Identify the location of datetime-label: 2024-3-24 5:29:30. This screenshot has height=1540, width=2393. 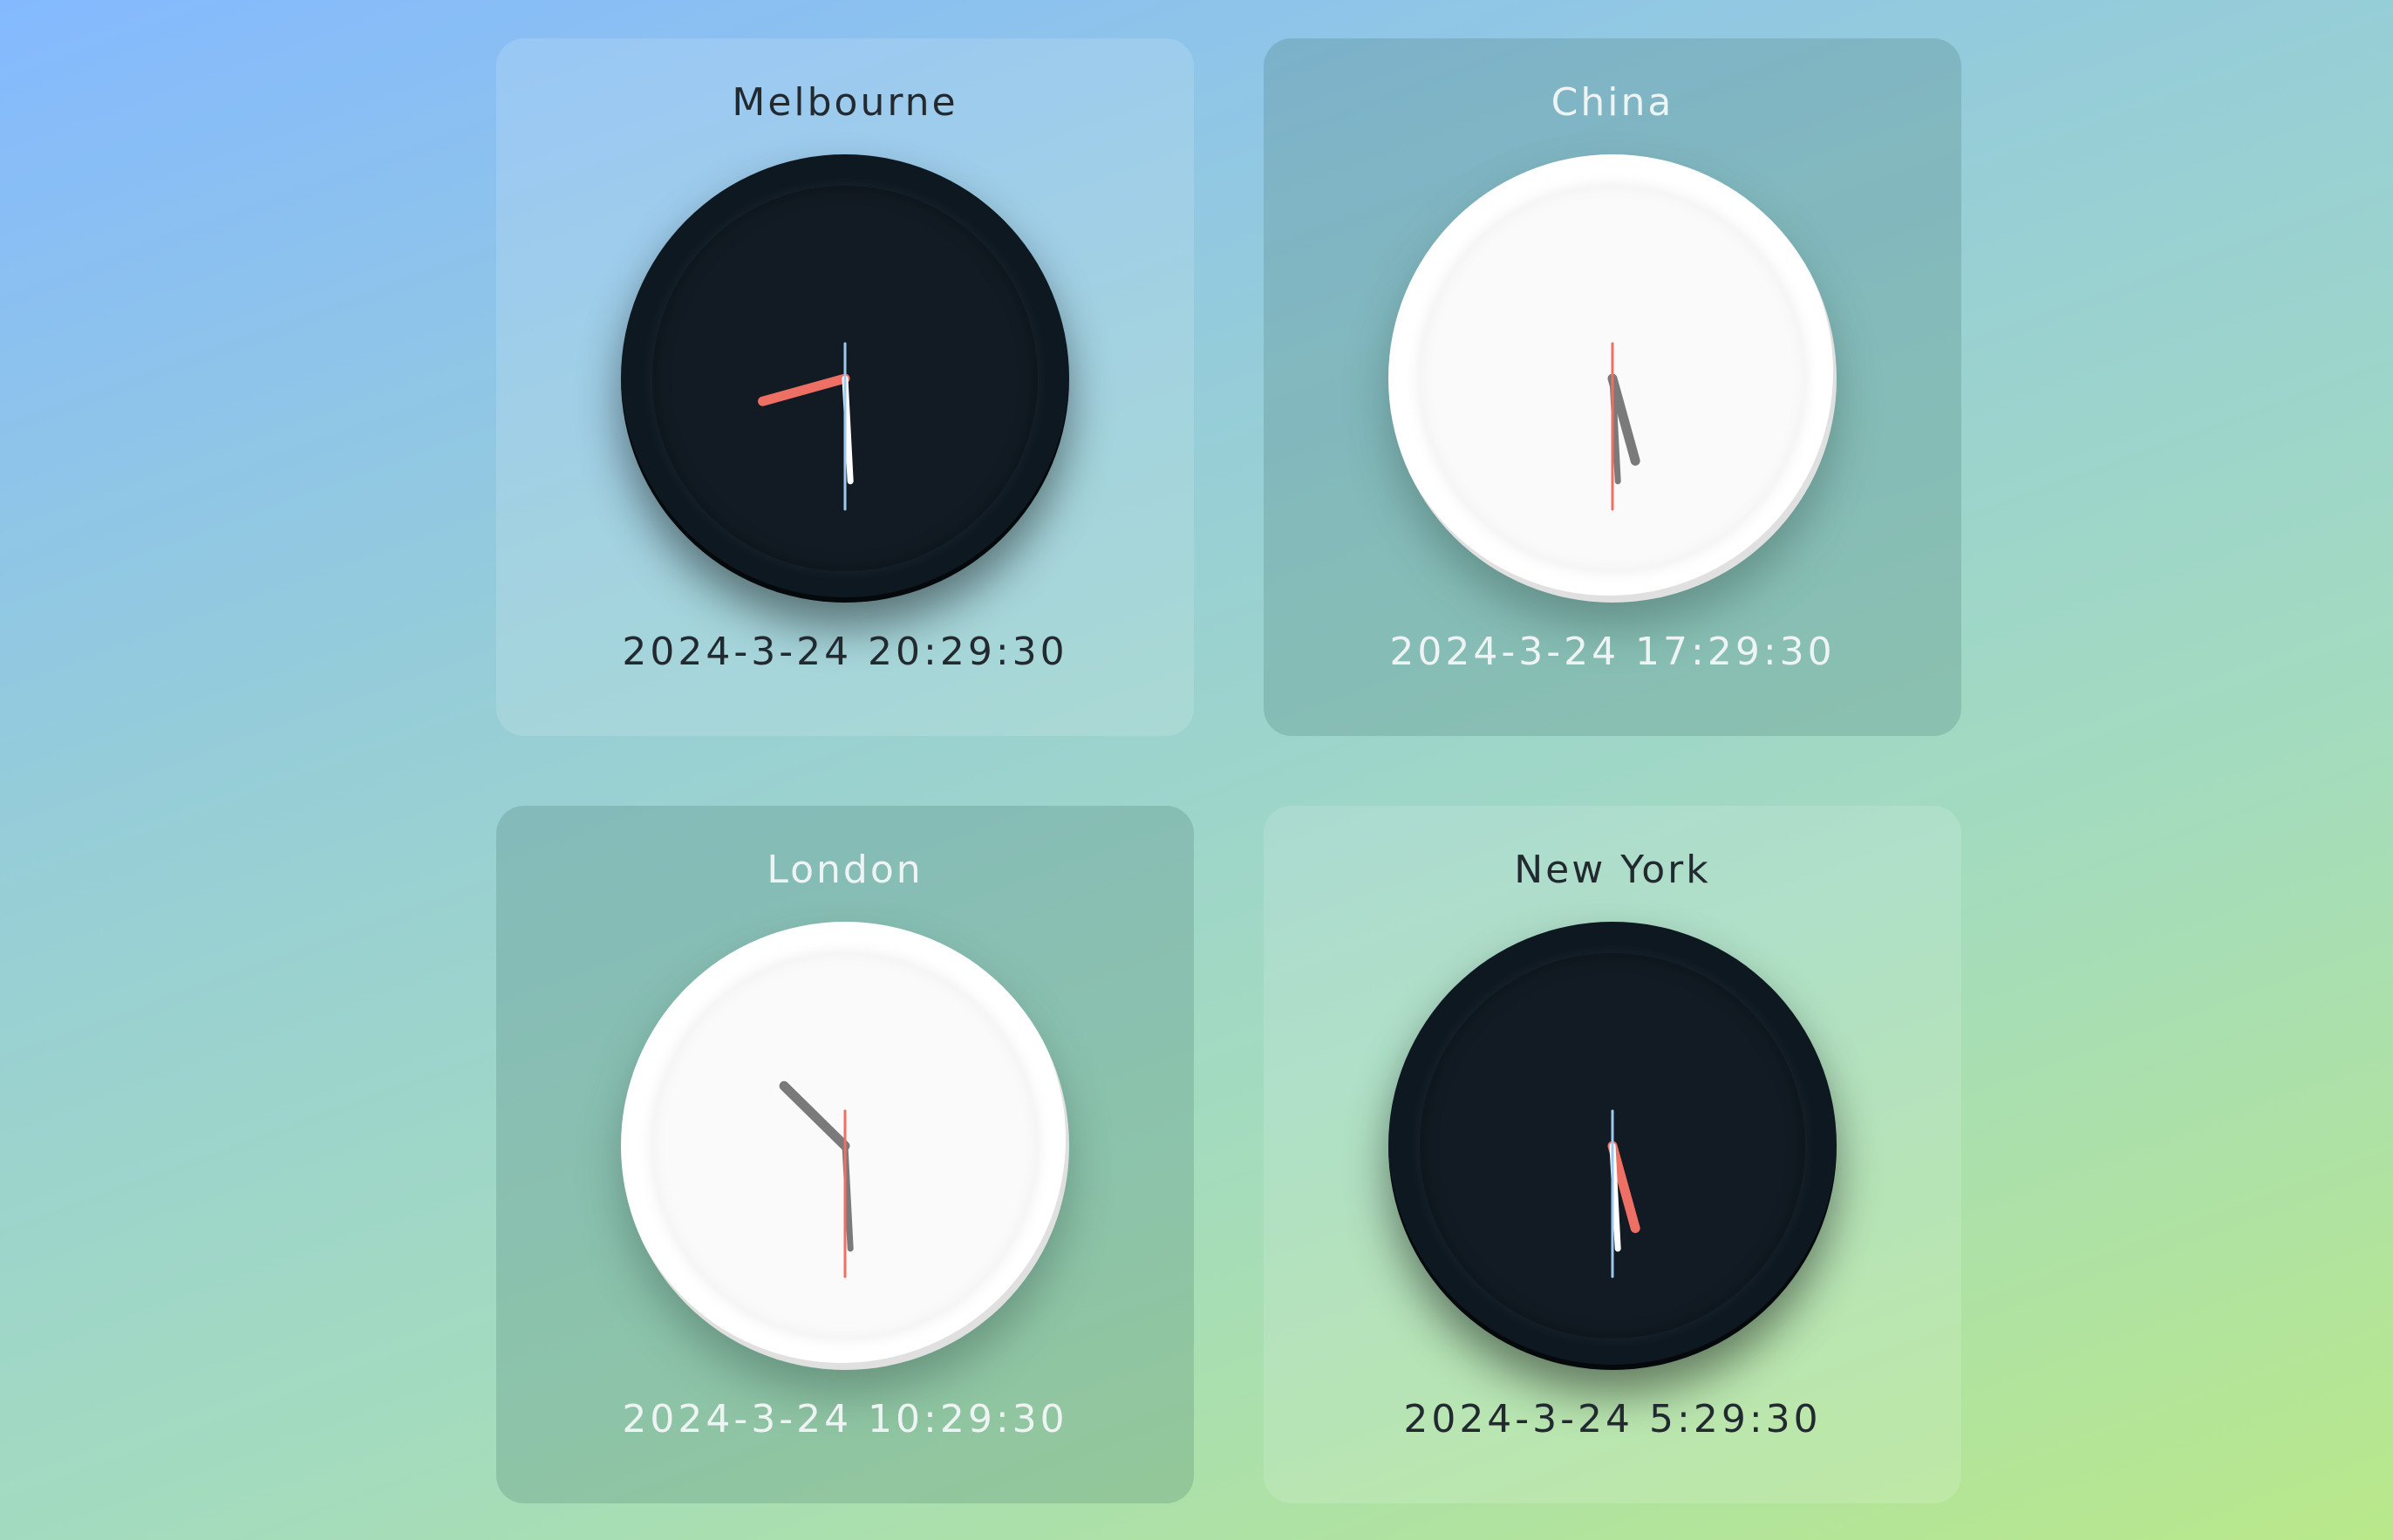
(1612, 1419).